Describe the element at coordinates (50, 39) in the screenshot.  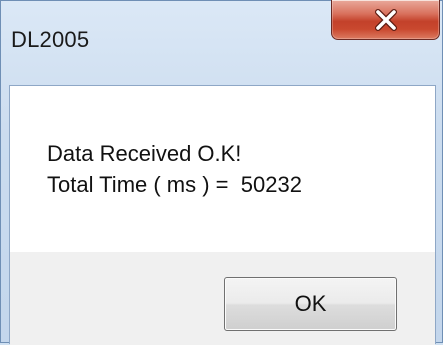
I see `window-title: DL2005` at that location.